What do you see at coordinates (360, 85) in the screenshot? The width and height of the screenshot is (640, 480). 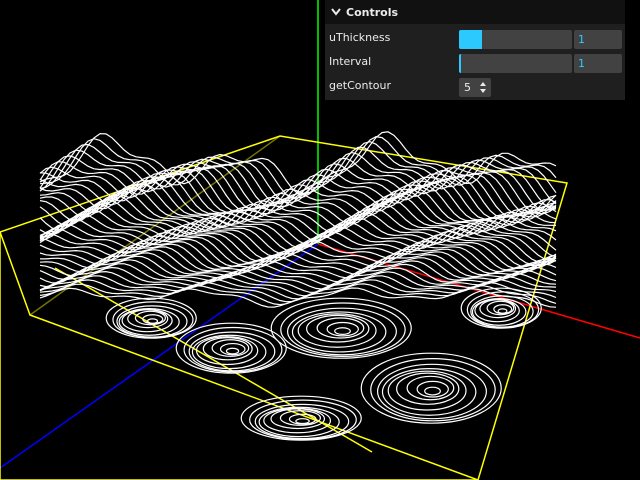 I see `getcontour-label: getContour` at bounding box center [360, 85].